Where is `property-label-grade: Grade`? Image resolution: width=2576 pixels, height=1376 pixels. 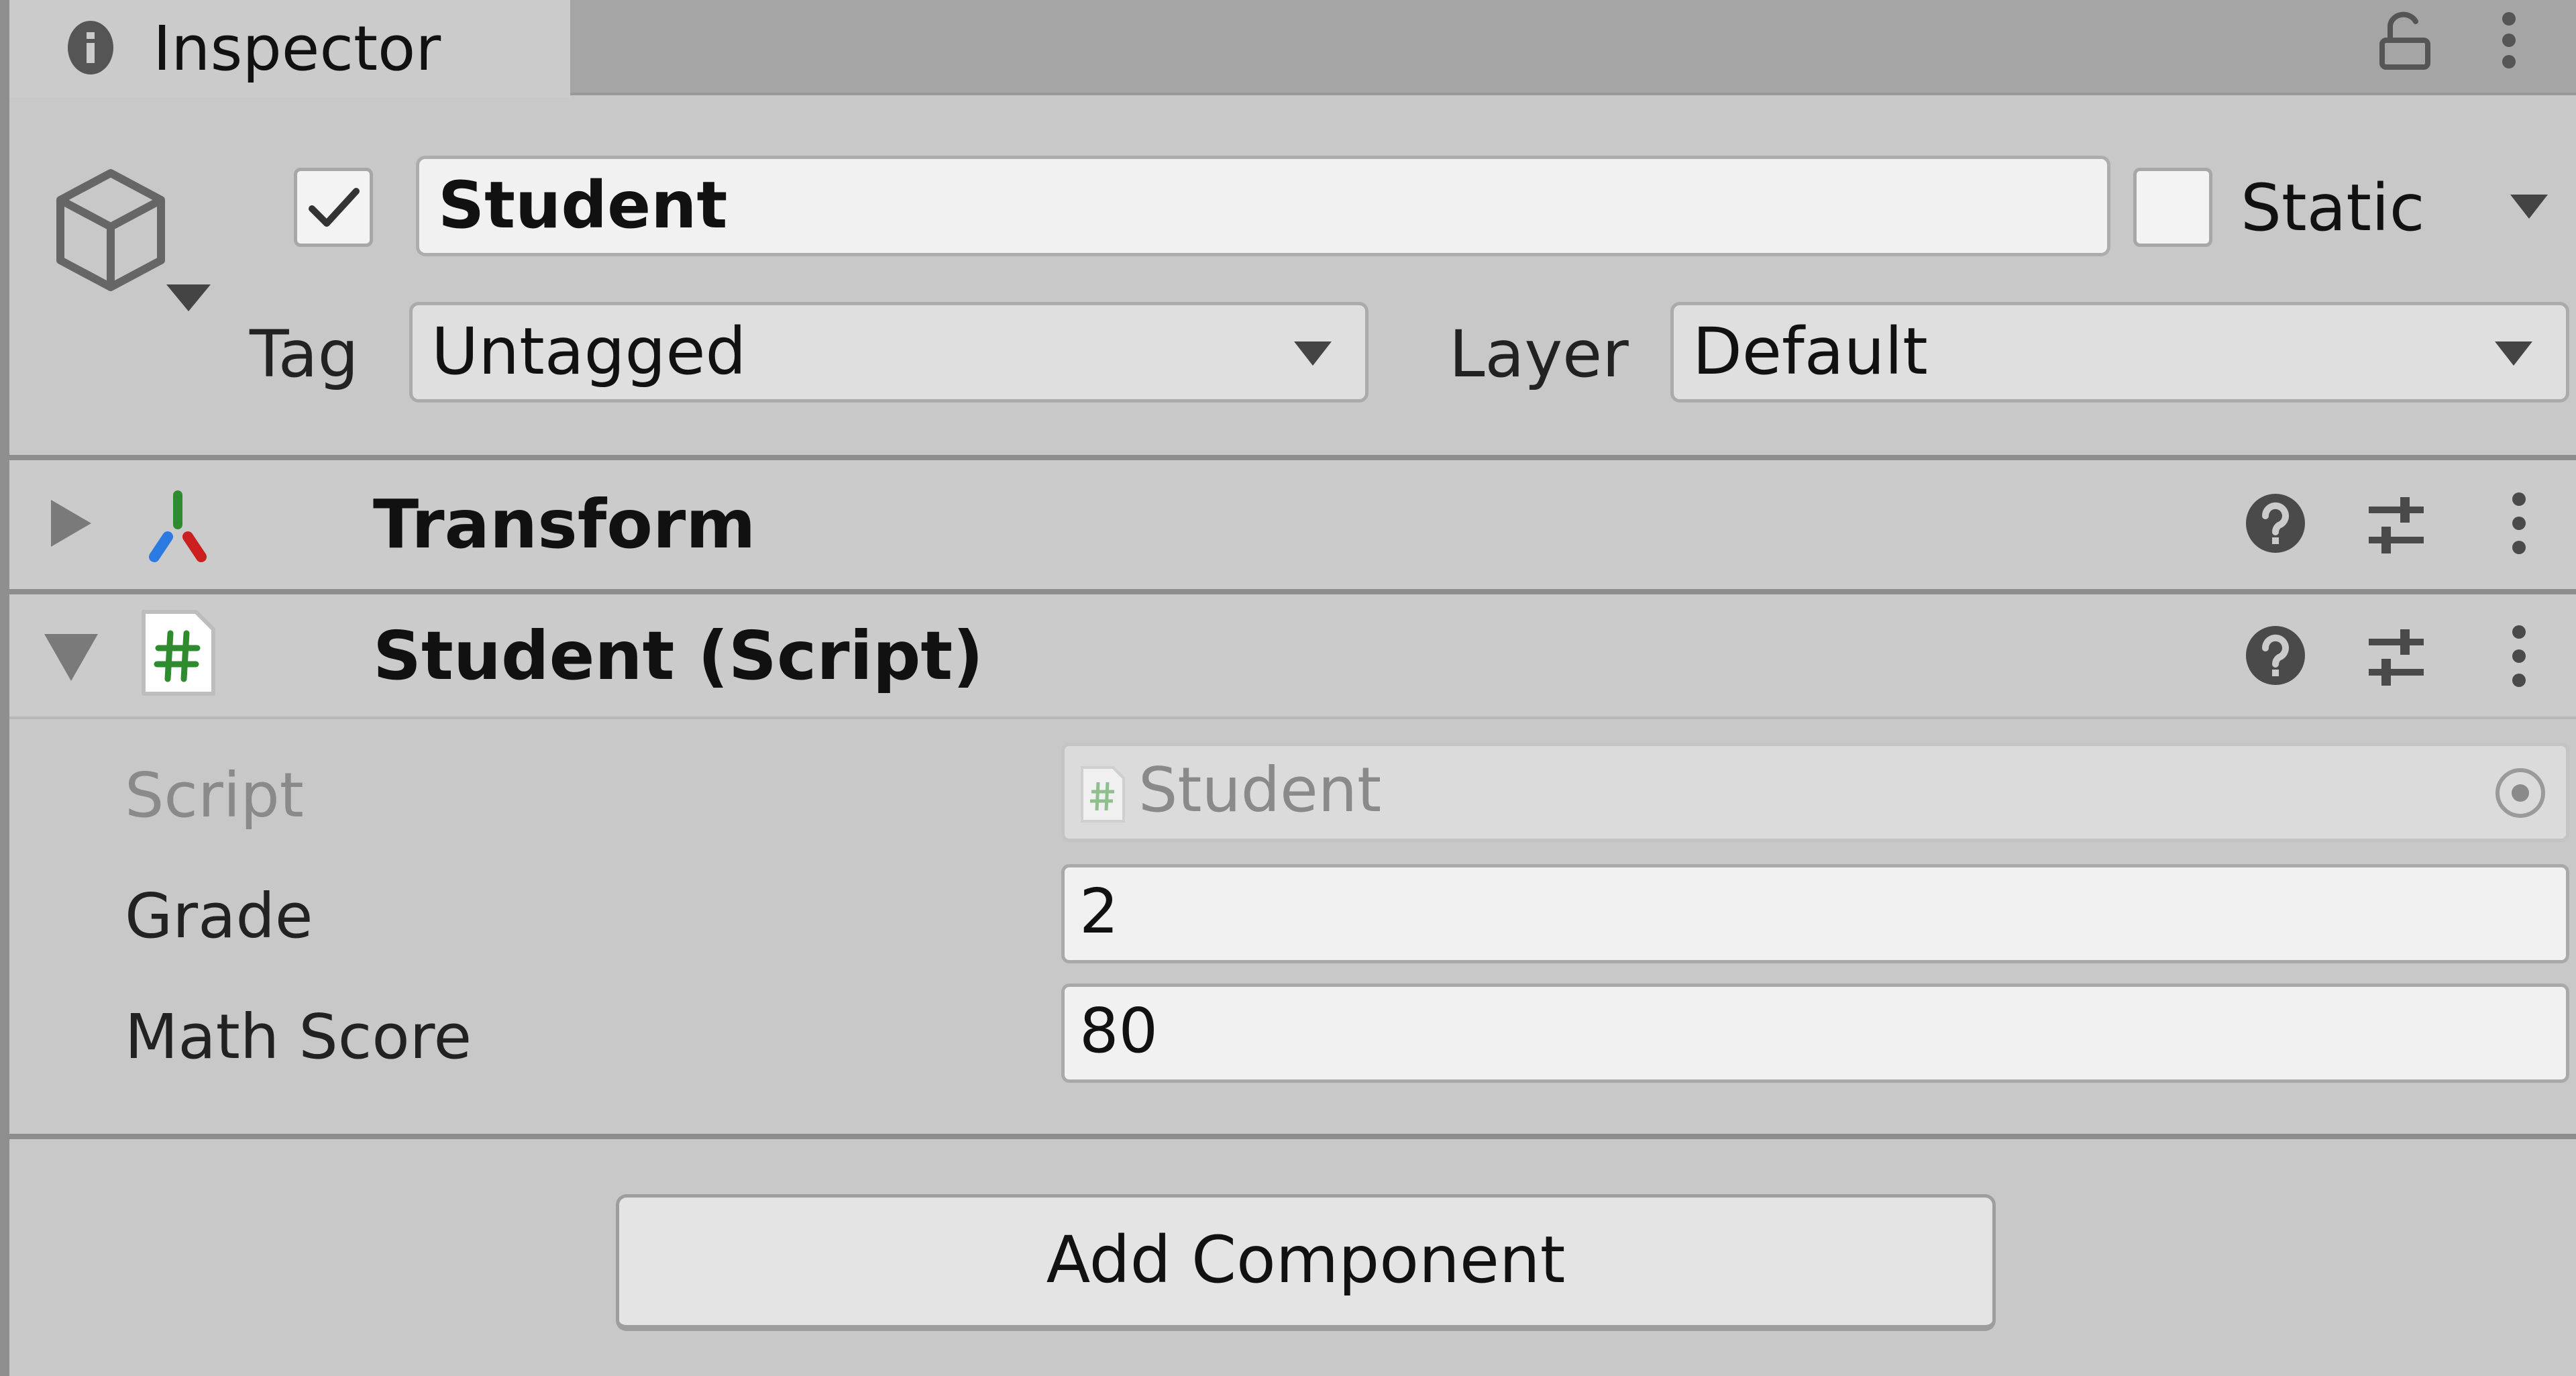 property-label-grade: Grade is located at coordinates (219, 916).